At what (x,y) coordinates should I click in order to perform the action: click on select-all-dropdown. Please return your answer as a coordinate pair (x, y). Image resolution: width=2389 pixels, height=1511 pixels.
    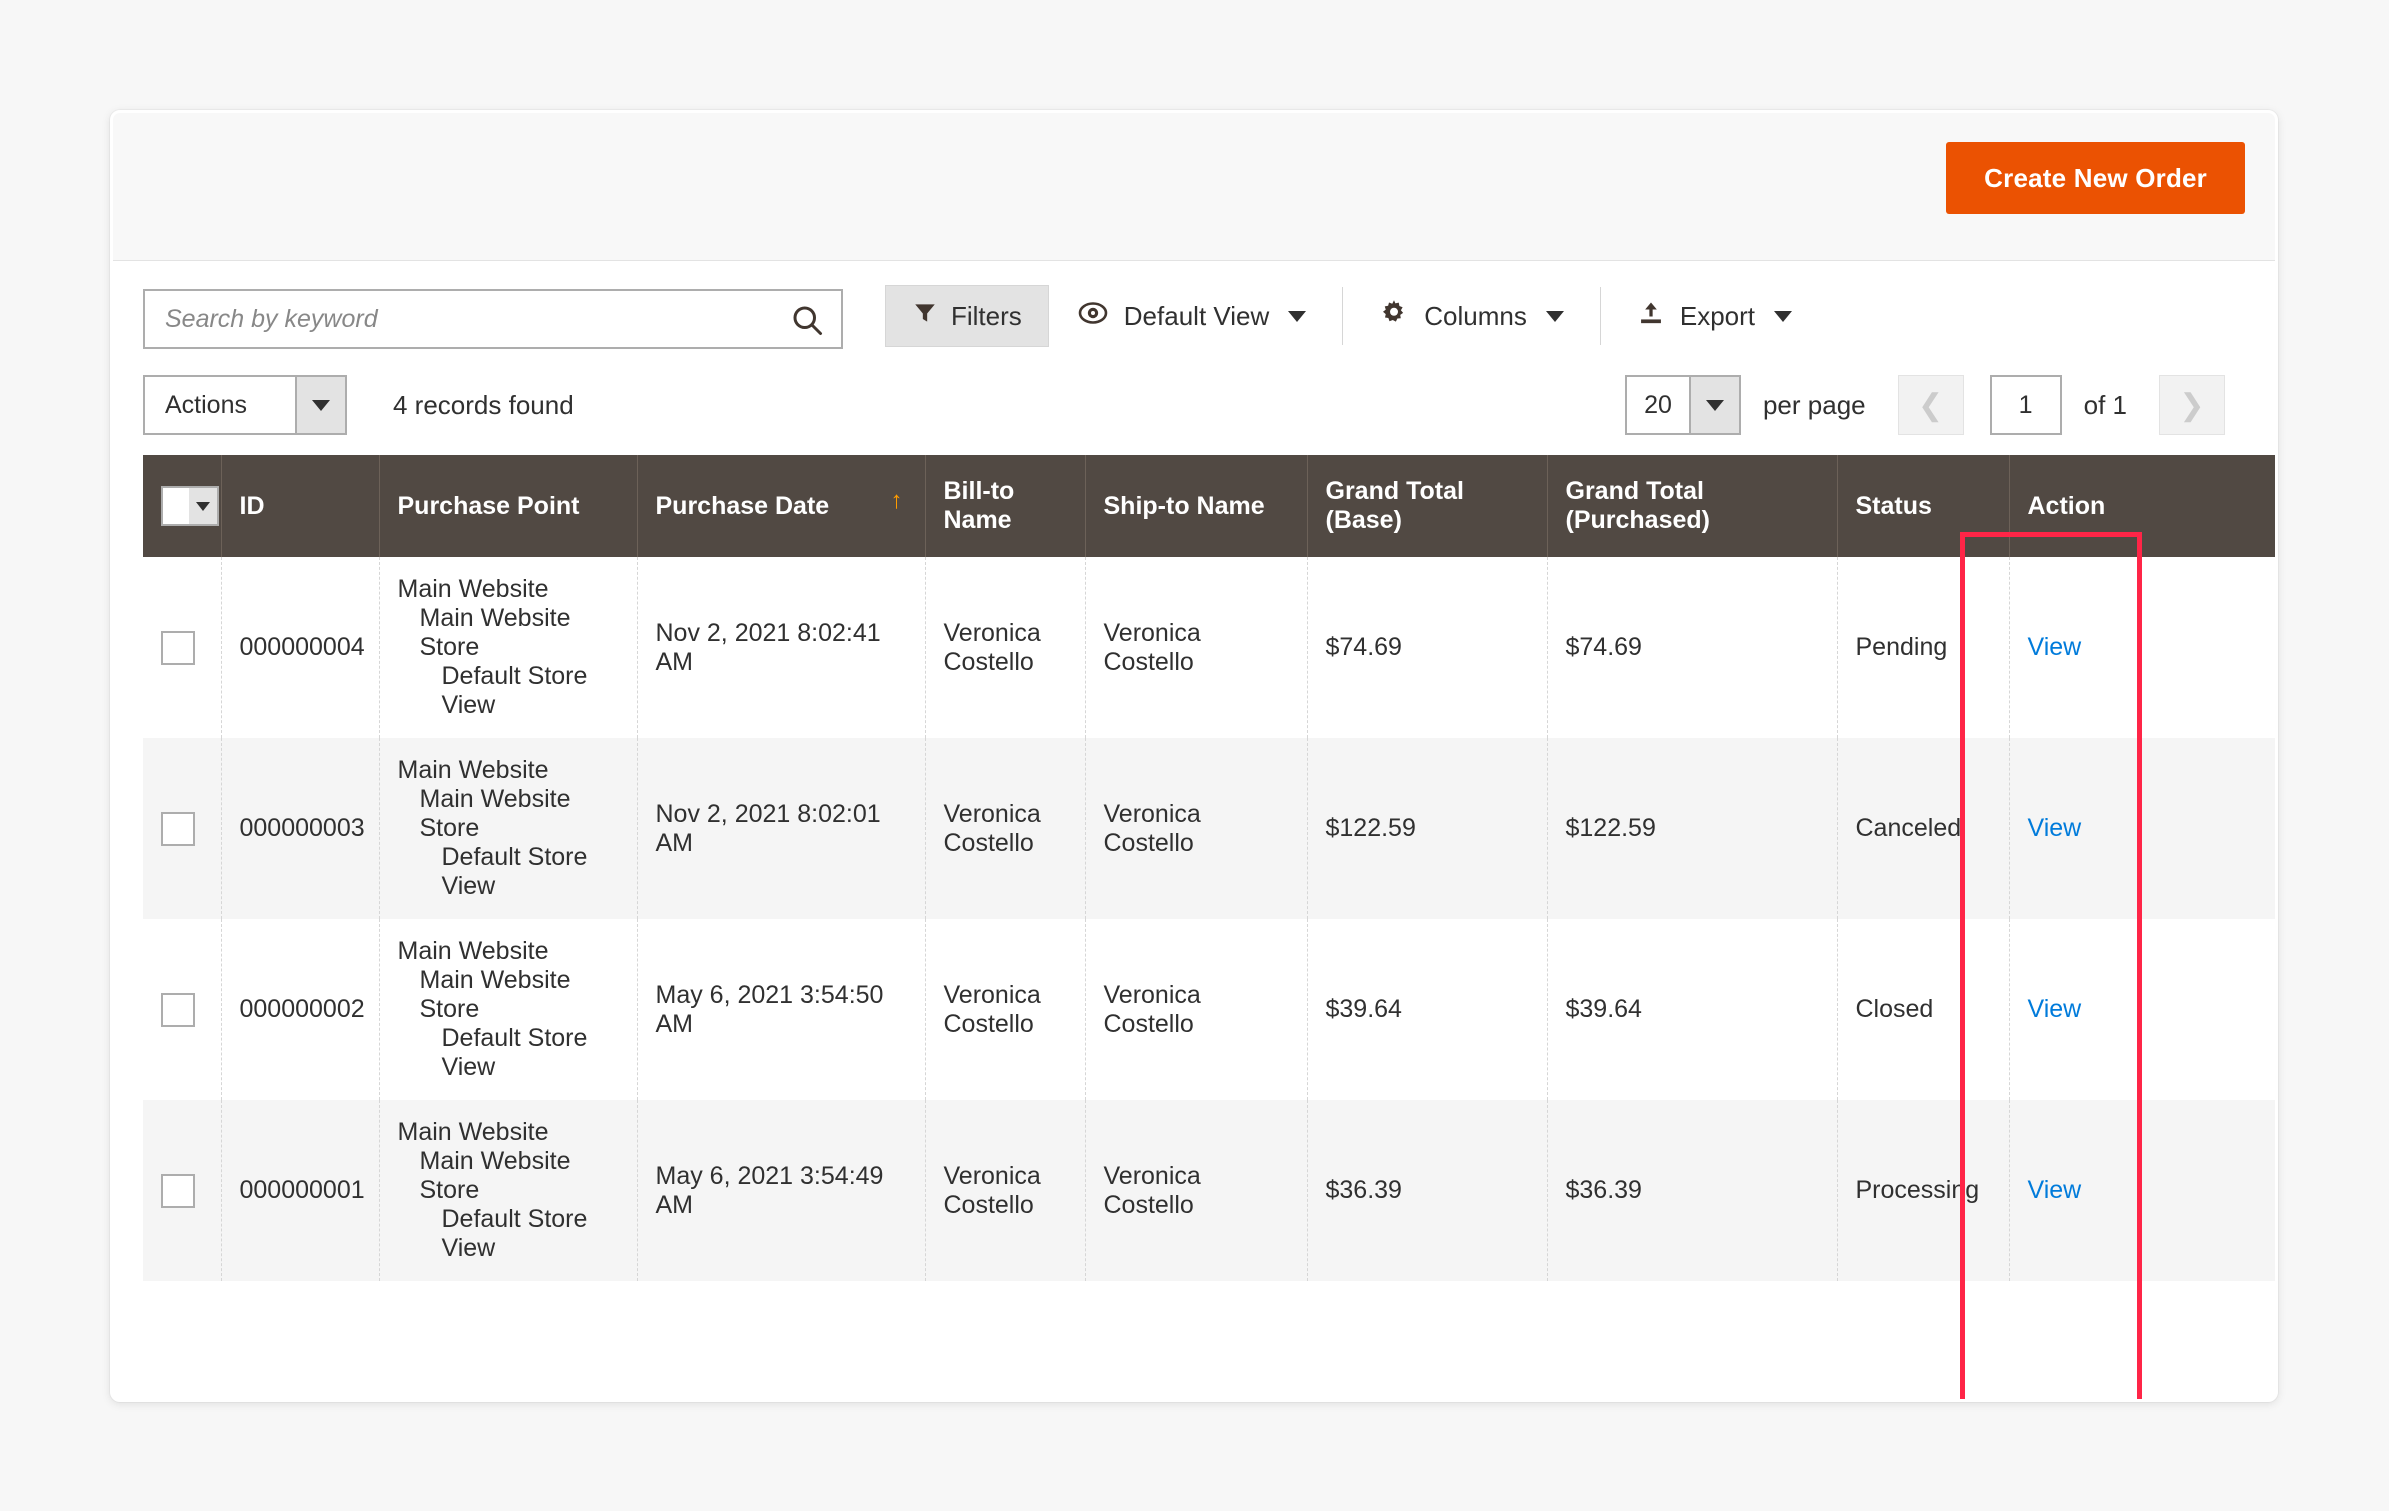
    Looking at the image, I should click on (190, 506).